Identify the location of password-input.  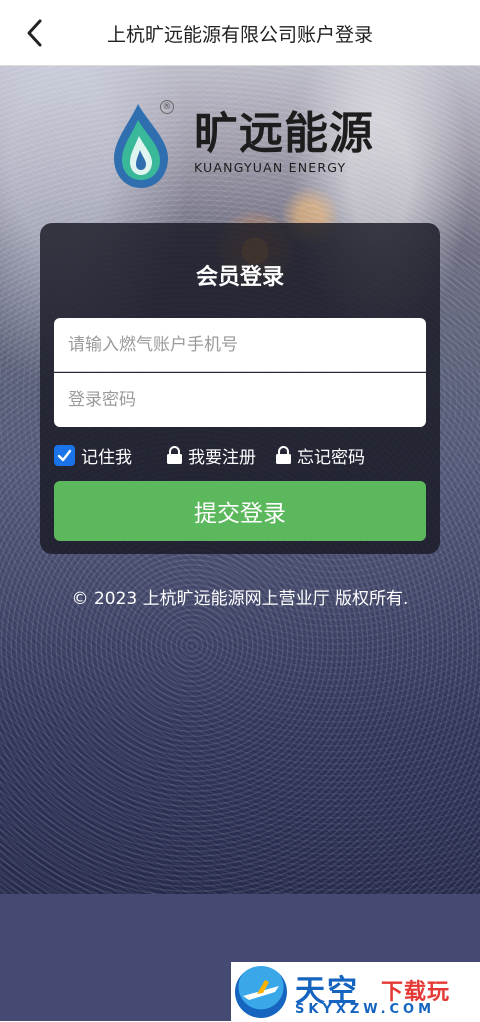
(240, 400).